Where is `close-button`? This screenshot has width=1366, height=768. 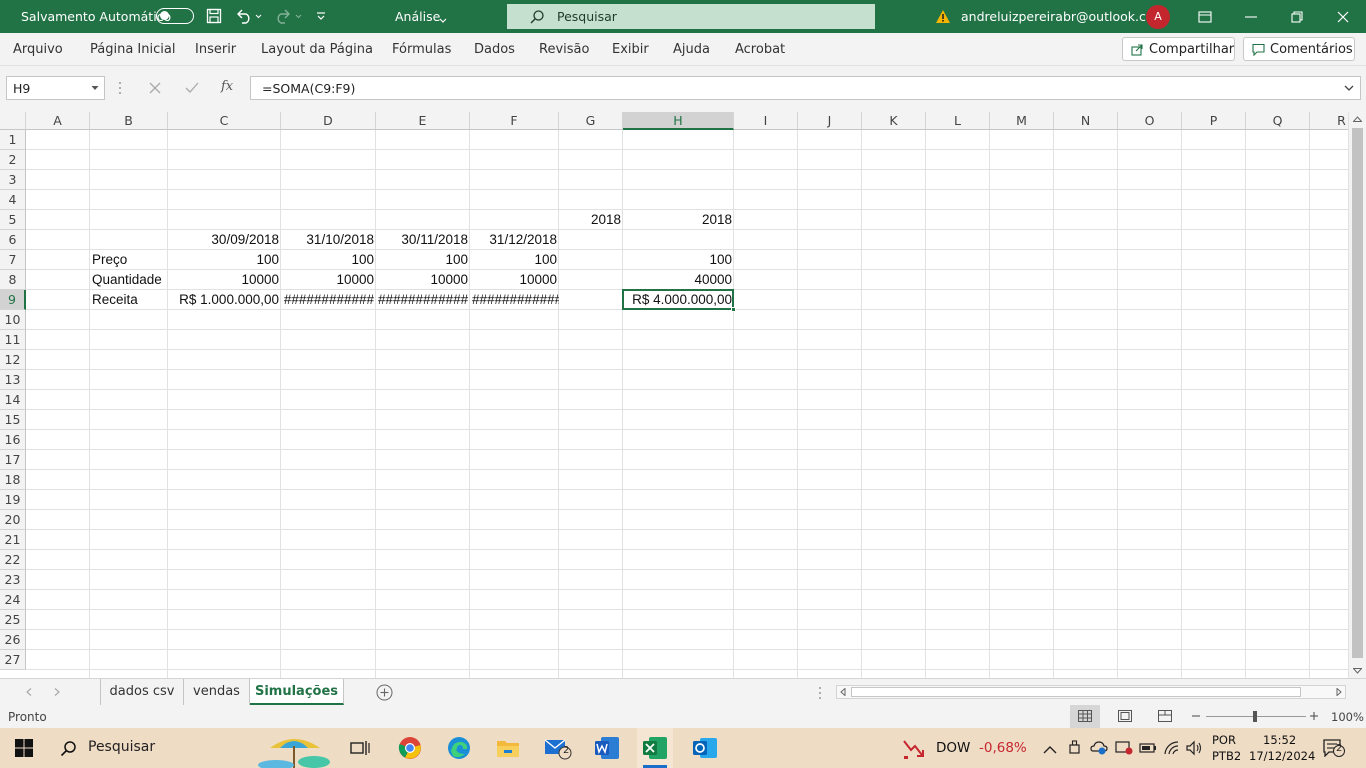
close-button is located at coordinates (1343, 16).